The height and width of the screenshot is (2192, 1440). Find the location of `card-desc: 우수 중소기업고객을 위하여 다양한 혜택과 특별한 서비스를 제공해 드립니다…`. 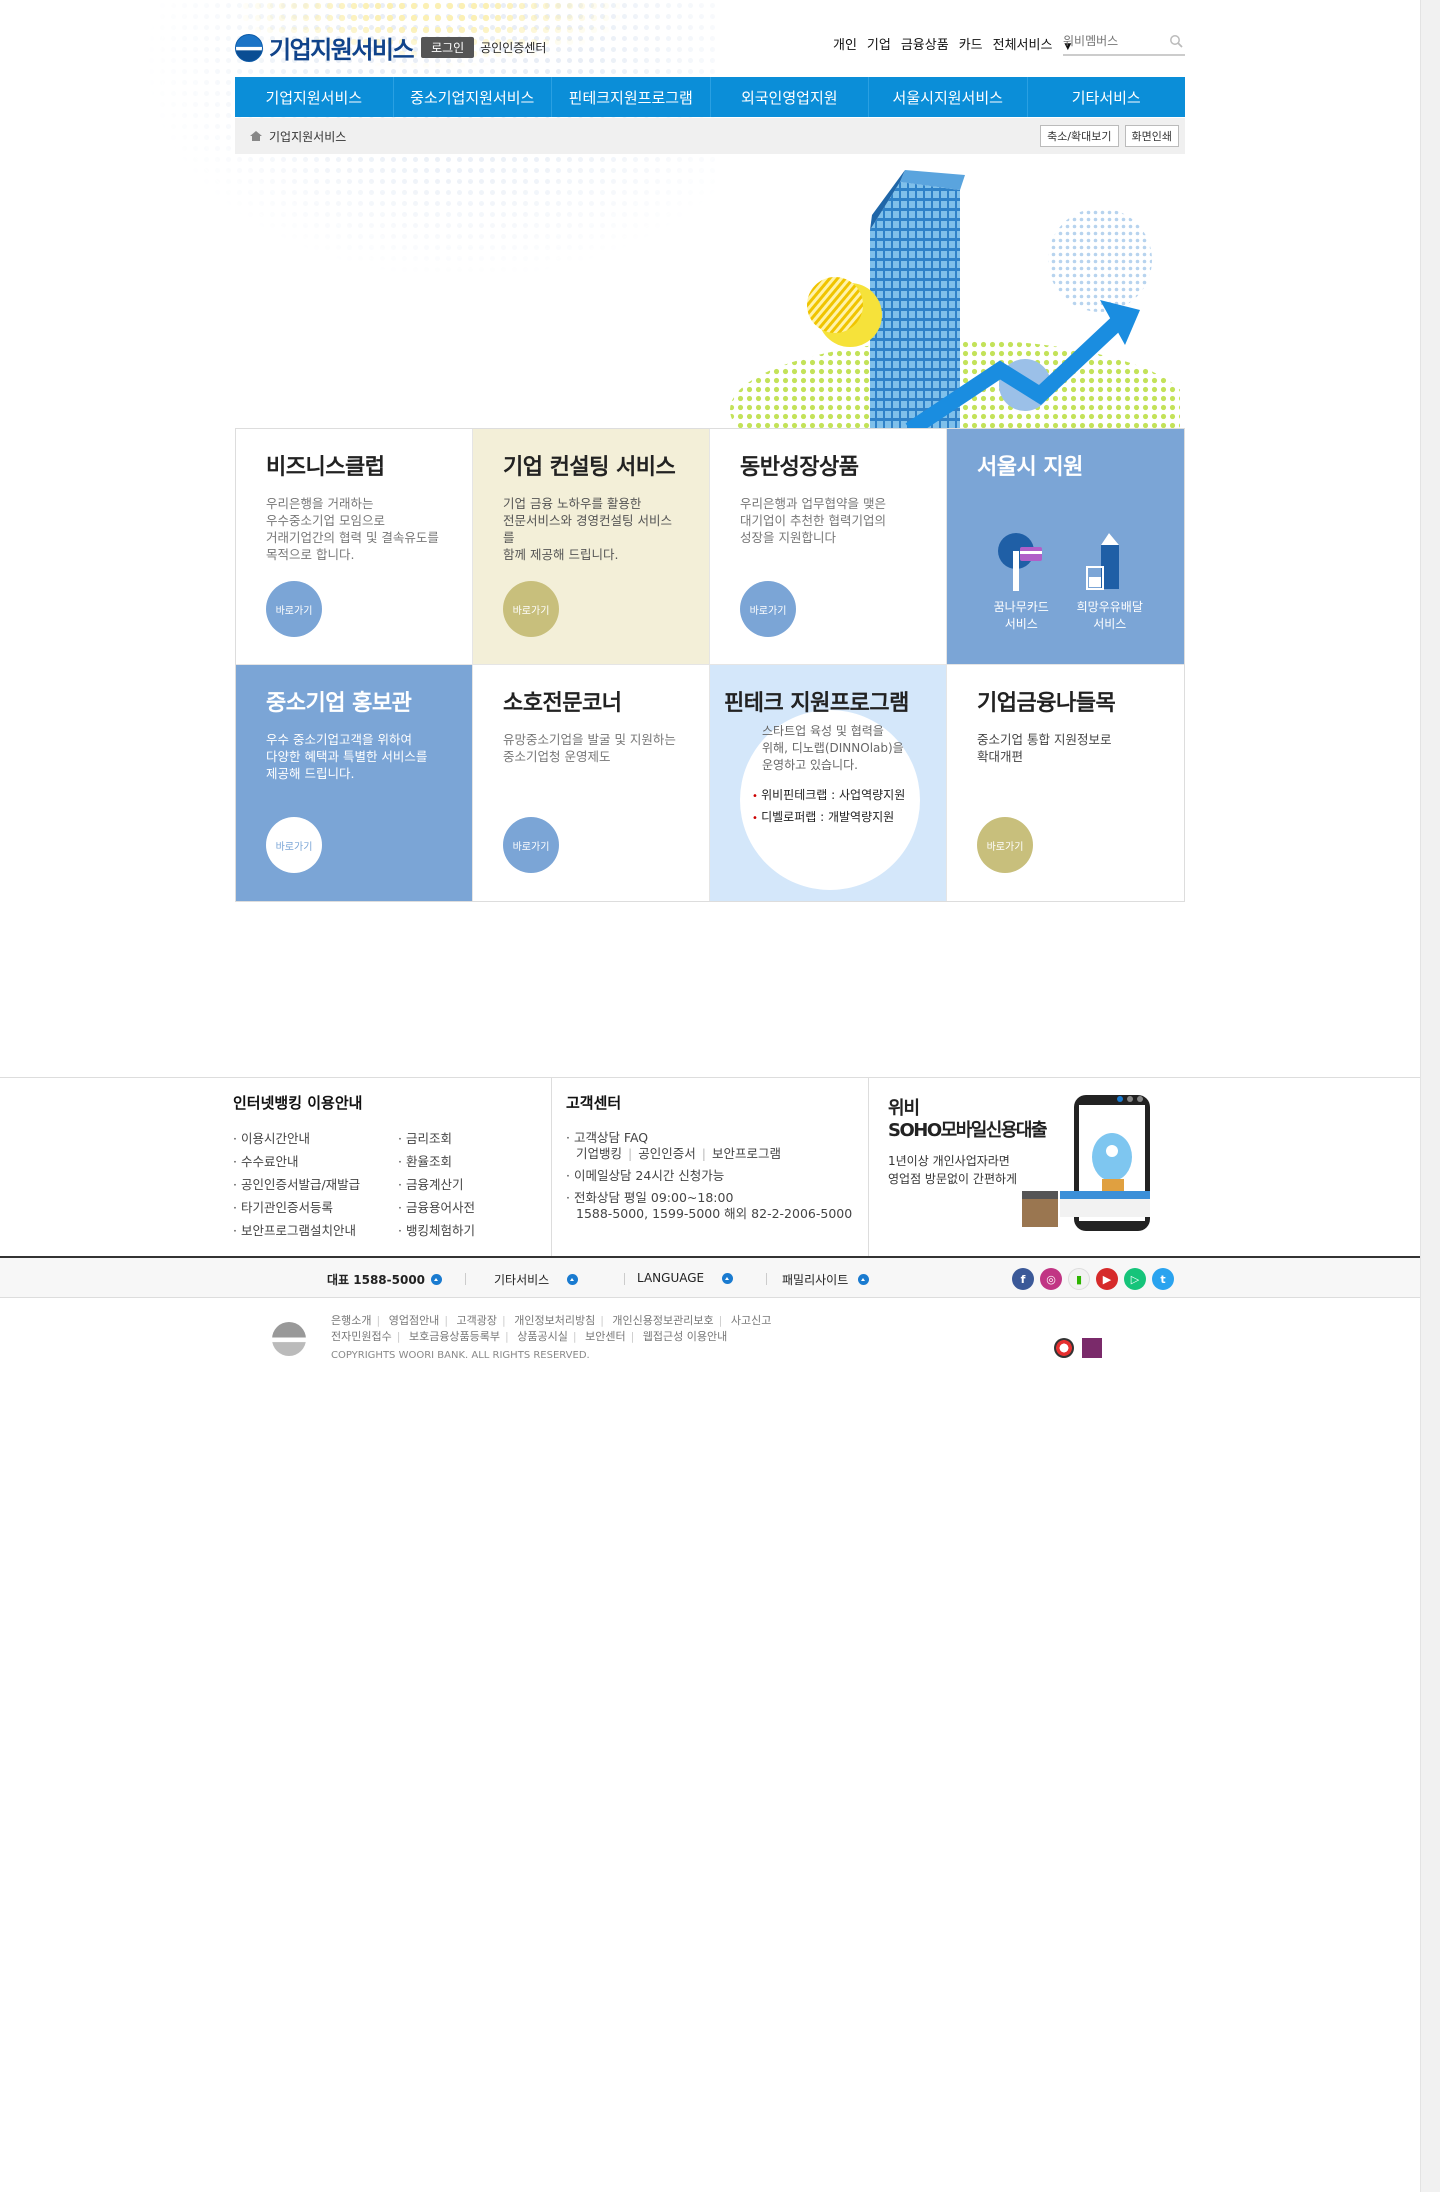

card-desc: 우수 중소기업고객을 위하여 다양한 혜택과 특별한 서비스를 제공해 드립니다… is located at coordinates (347, 756).